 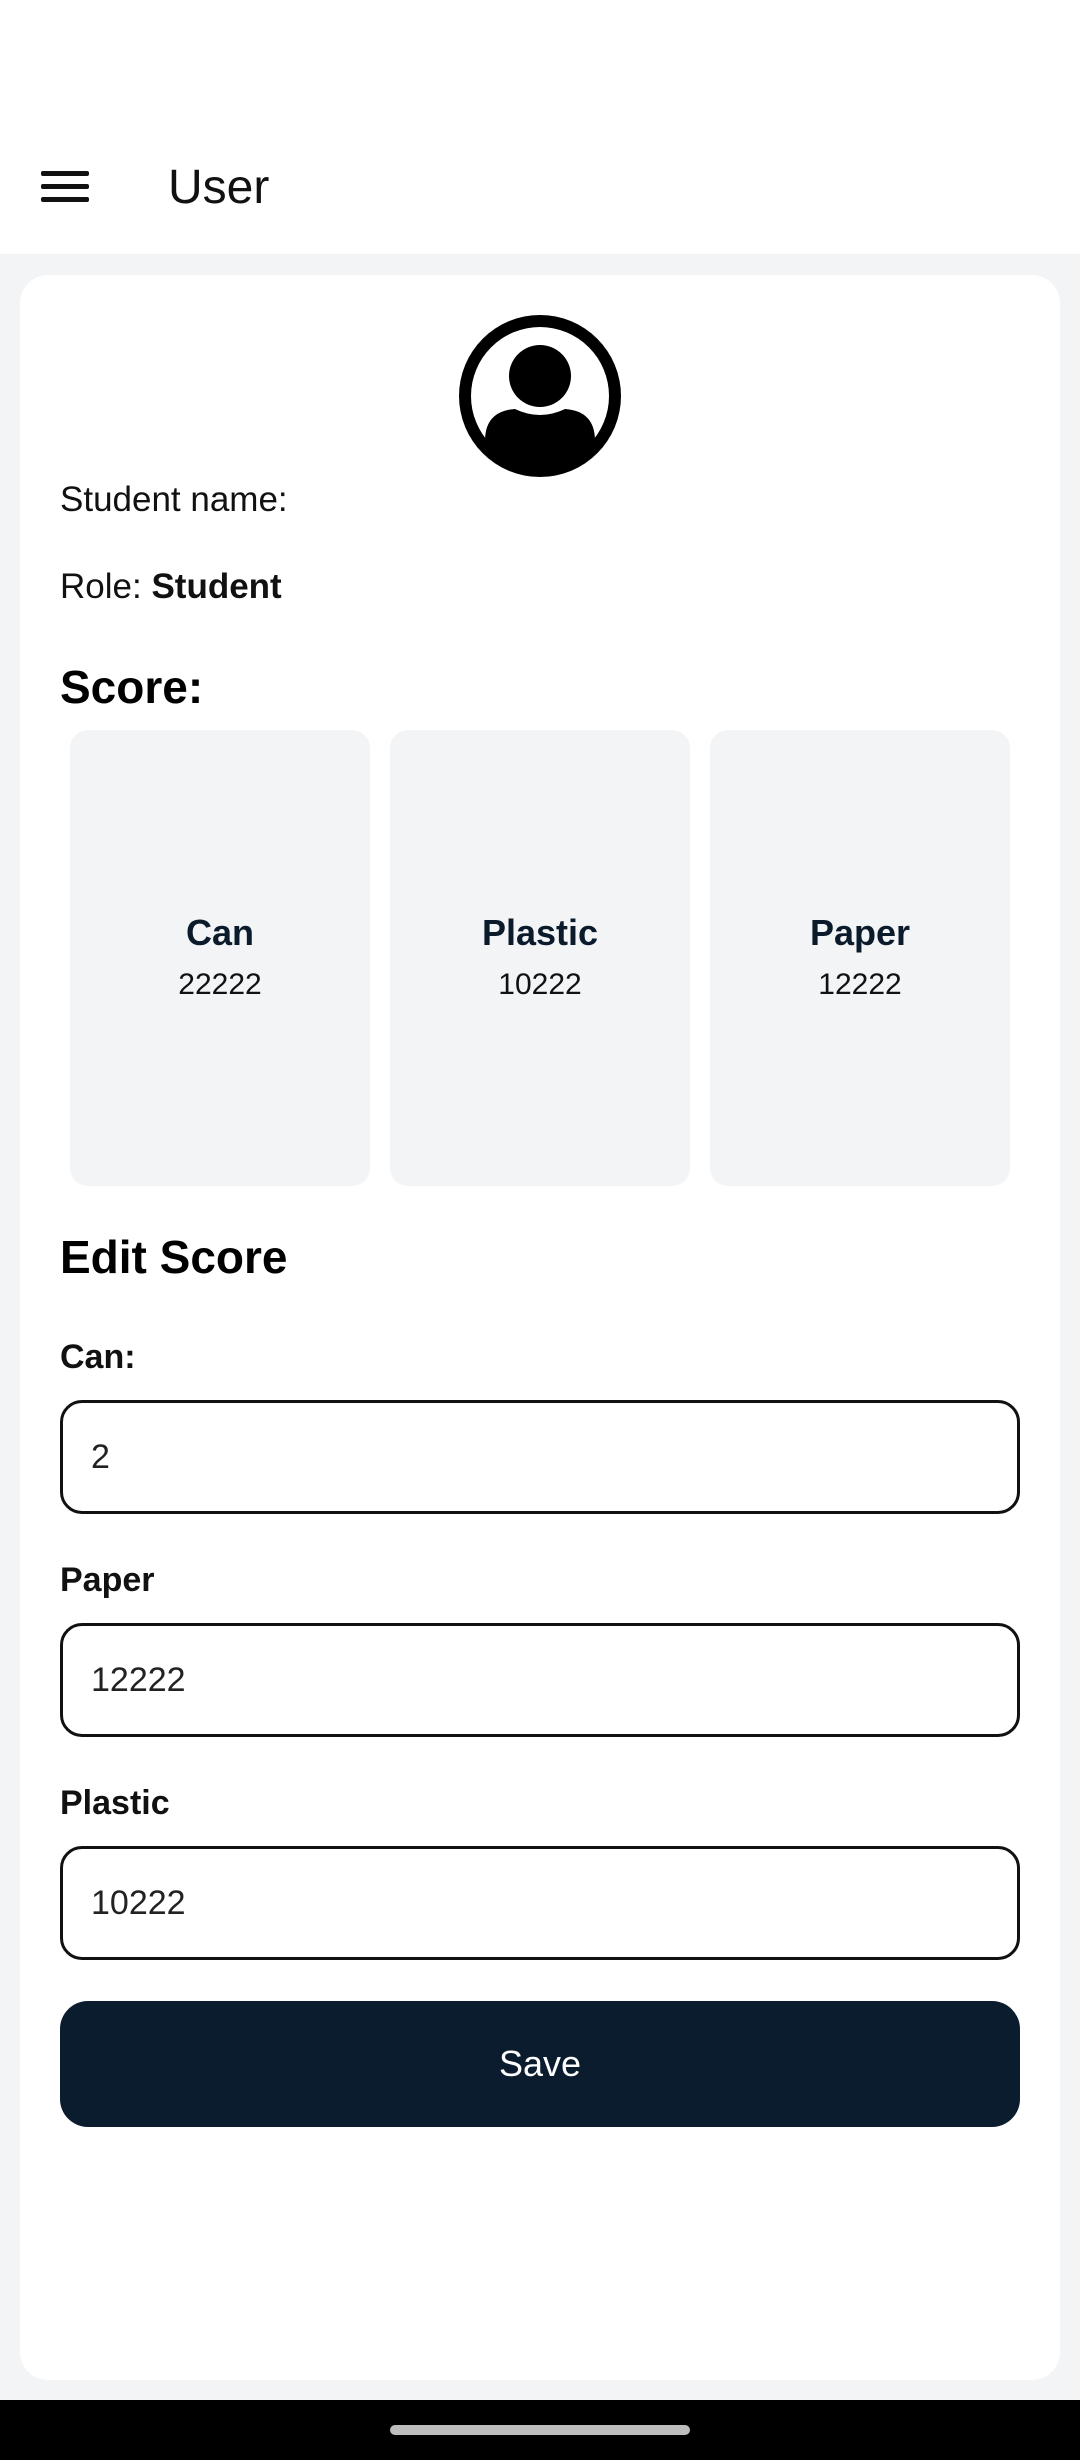 What do you see at coordinates (132, 687) in the screenshot?
I see `score-title: Score:` at bounding box center [132, 687].